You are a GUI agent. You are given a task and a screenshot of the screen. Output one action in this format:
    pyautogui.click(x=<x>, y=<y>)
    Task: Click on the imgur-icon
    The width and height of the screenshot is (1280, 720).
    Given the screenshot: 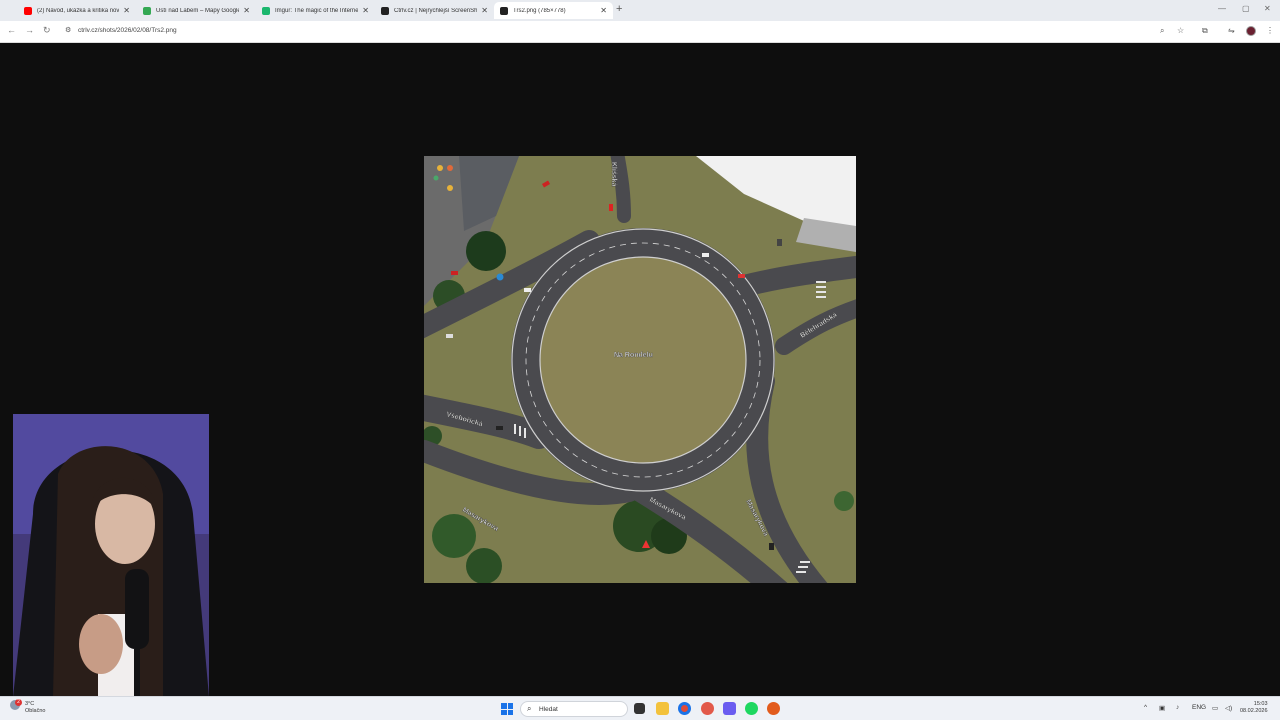 What is the action you would take?
    pyautogui.click(x=266, y=10)
    